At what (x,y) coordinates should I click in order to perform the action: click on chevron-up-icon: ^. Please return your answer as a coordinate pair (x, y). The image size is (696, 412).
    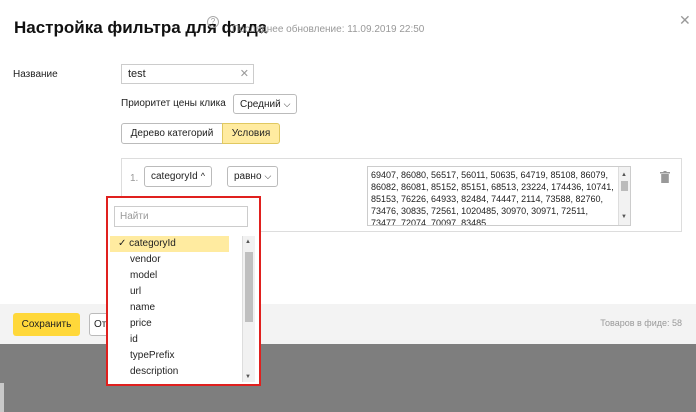
    Looking at the image, I should click on (202, 176).